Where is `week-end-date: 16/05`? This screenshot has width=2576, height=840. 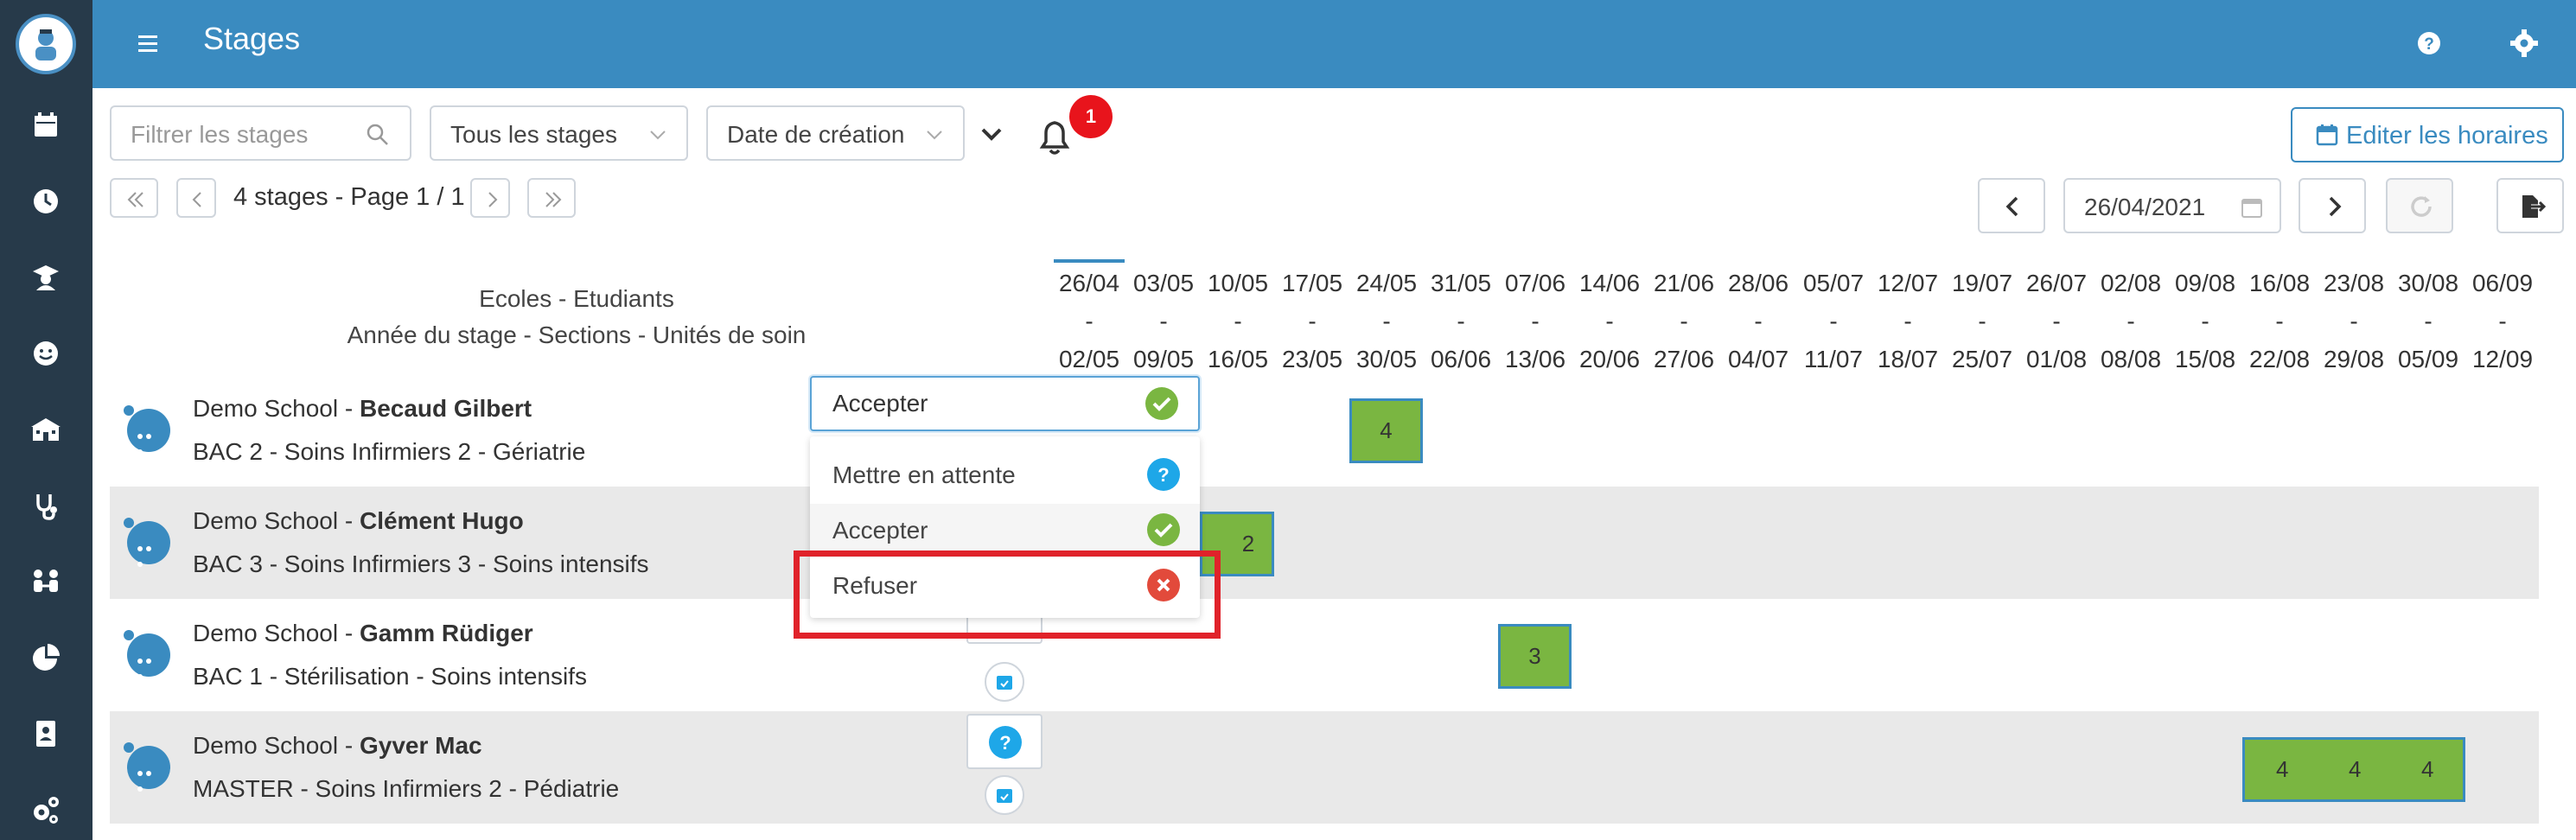
week-end-date: 16/05 is located at coordinates (1238, 359).